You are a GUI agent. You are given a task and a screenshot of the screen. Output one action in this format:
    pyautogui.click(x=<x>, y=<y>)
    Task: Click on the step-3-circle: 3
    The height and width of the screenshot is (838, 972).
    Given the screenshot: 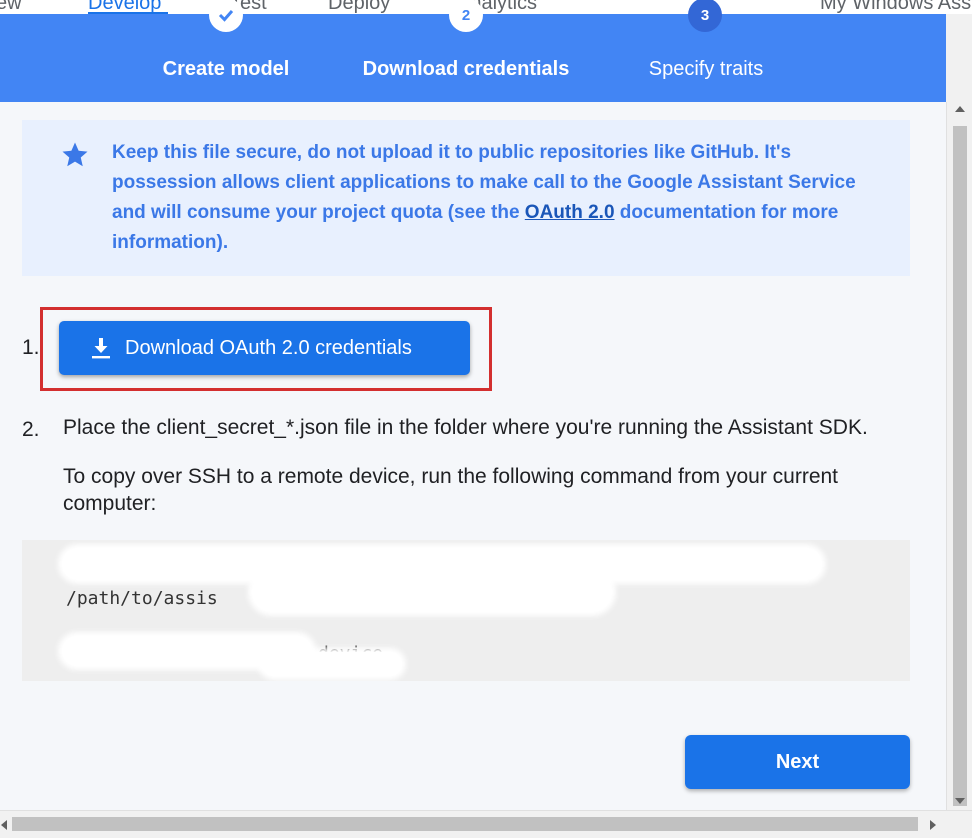 What is the action you would take?
    pyautogui.click(x=705, y=16)
    